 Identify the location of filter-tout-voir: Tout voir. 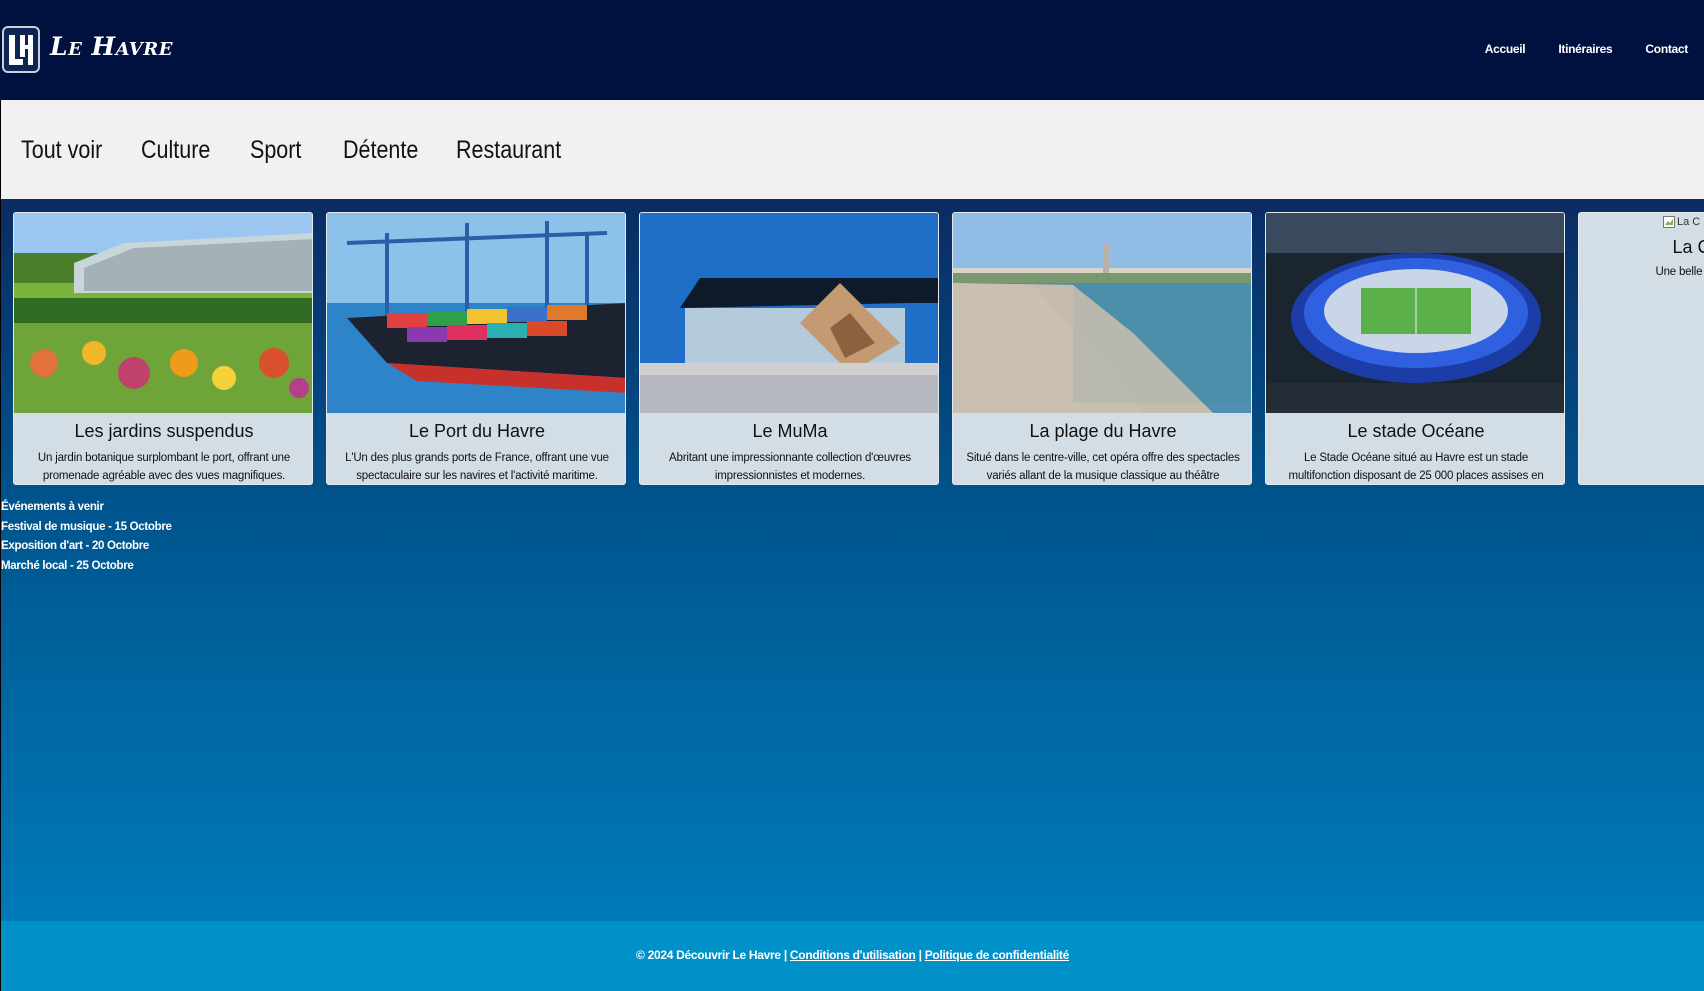
(61, 150).